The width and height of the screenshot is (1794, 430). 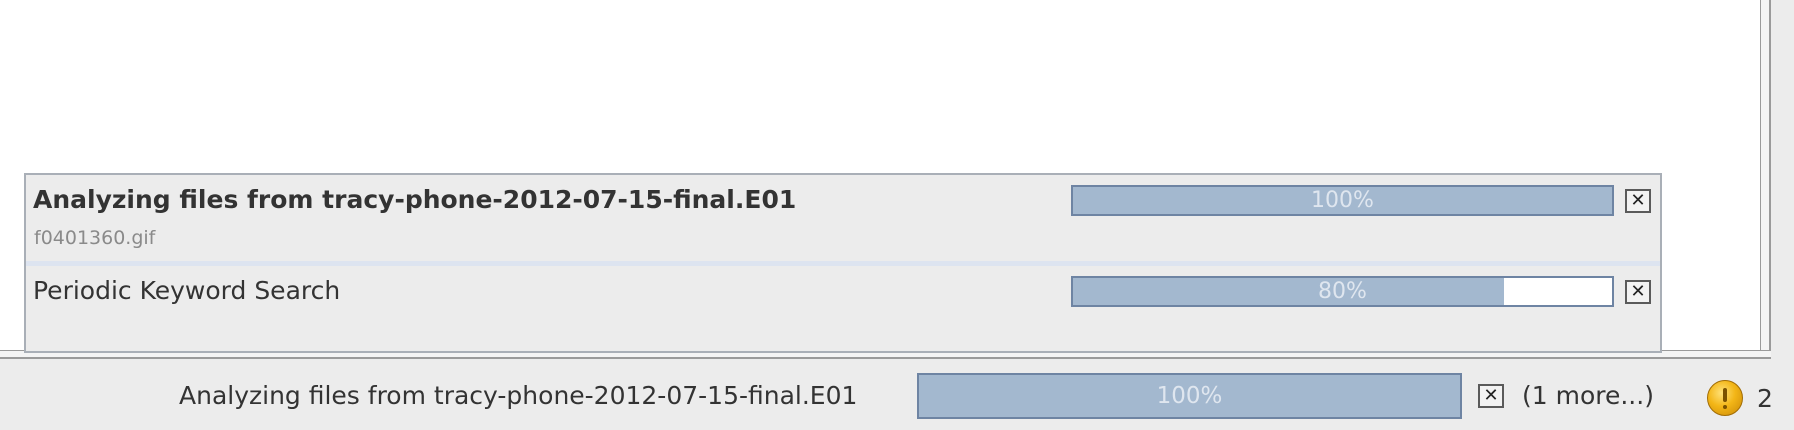 I want to click on notifications-button: 2, so click(x=1740, y=398).